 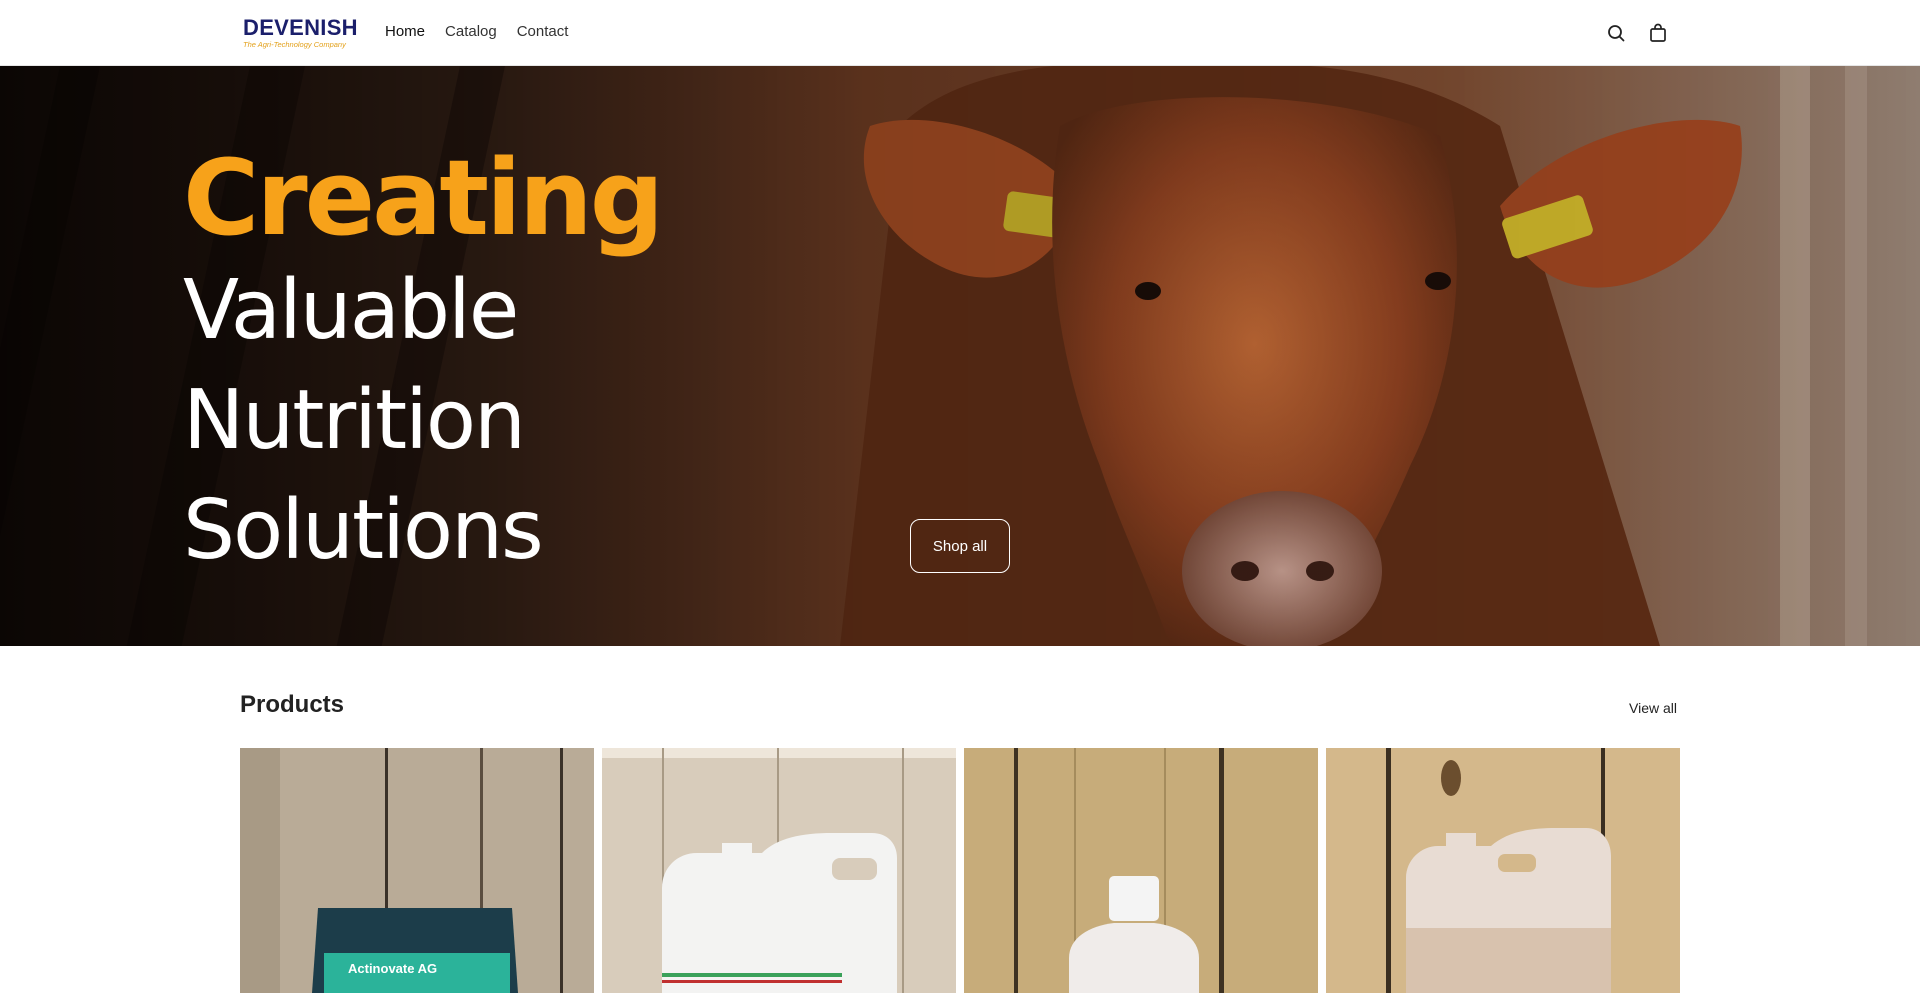 I want to click on main-nav: Home Catalog Contact, so click(x=476, y=32).